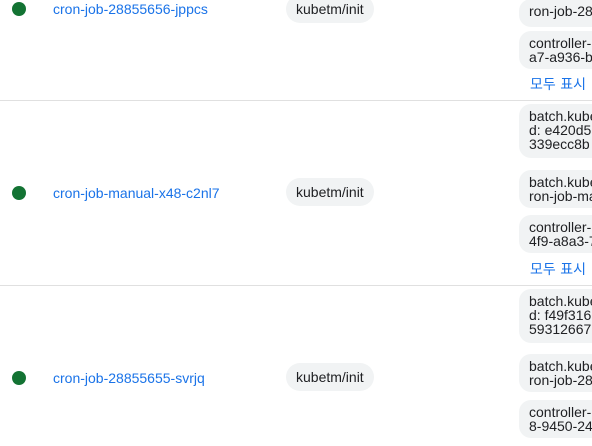 The height and width of the screenshot is (446, 592). Describe the element at coordinates (555, 50) in the screenshot. I see `label-chip: controller- a7-a936-b` at that location.